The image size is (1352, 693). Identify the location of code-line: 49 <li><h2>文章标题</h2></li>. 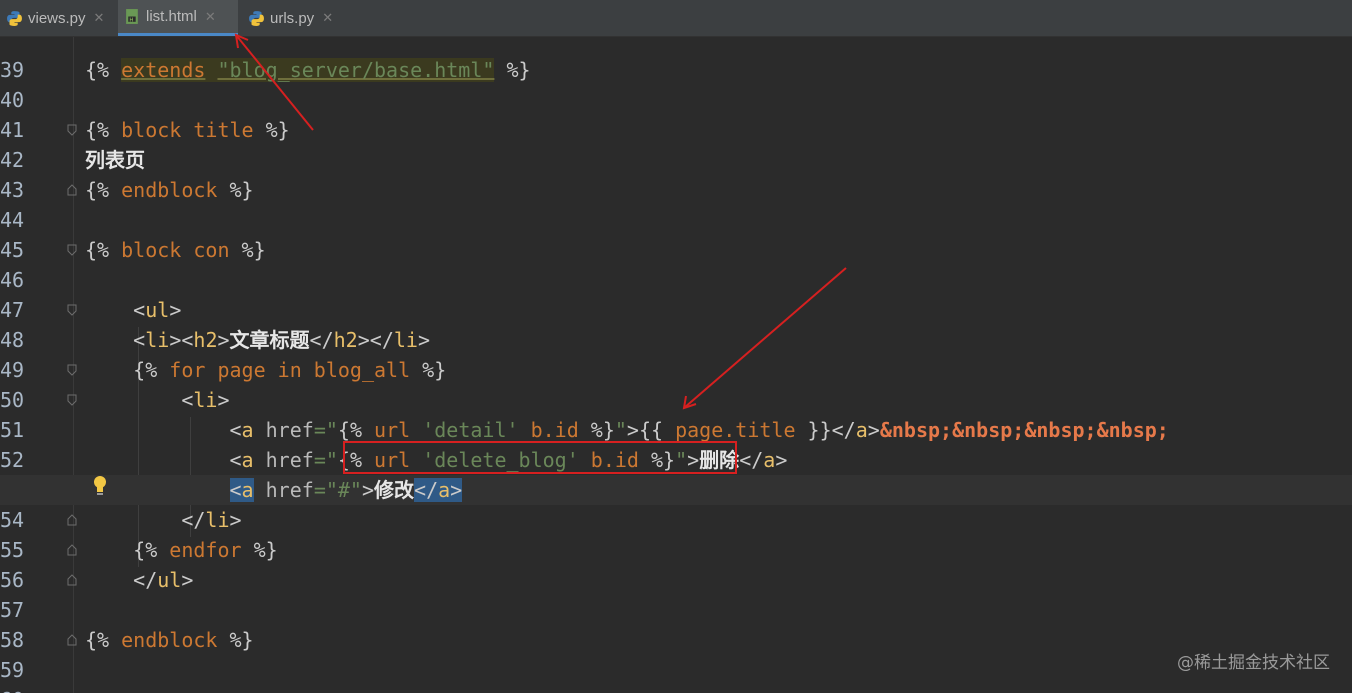
(676, 353).